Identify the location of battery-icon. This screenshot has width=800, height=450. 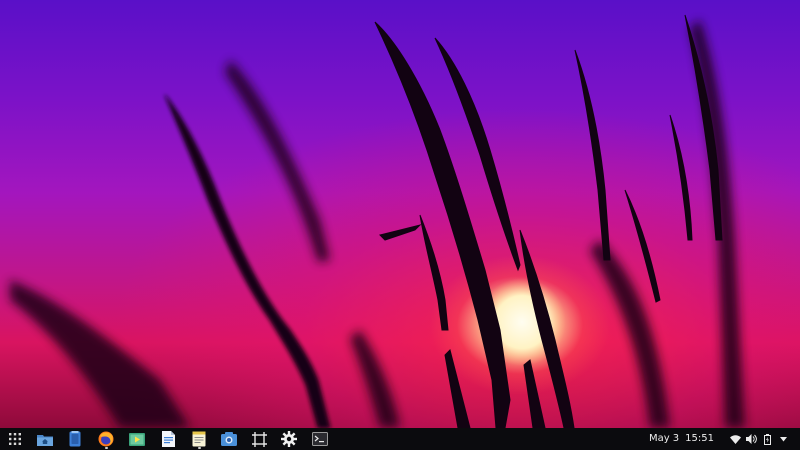
(767, 439).